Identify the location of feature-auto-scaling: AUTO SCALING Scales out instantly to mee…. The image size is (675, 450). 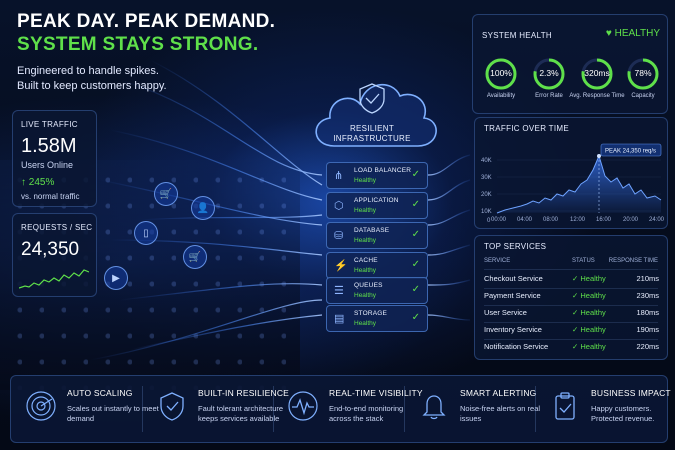
(85, 409).